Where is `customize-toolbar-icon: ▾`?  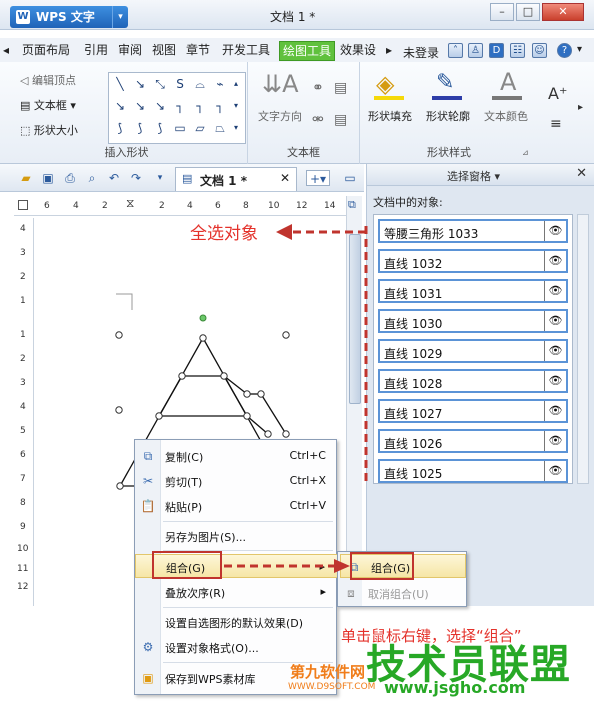
customize-toolbar-icon: ▾ is located at coordinates (160, 178).